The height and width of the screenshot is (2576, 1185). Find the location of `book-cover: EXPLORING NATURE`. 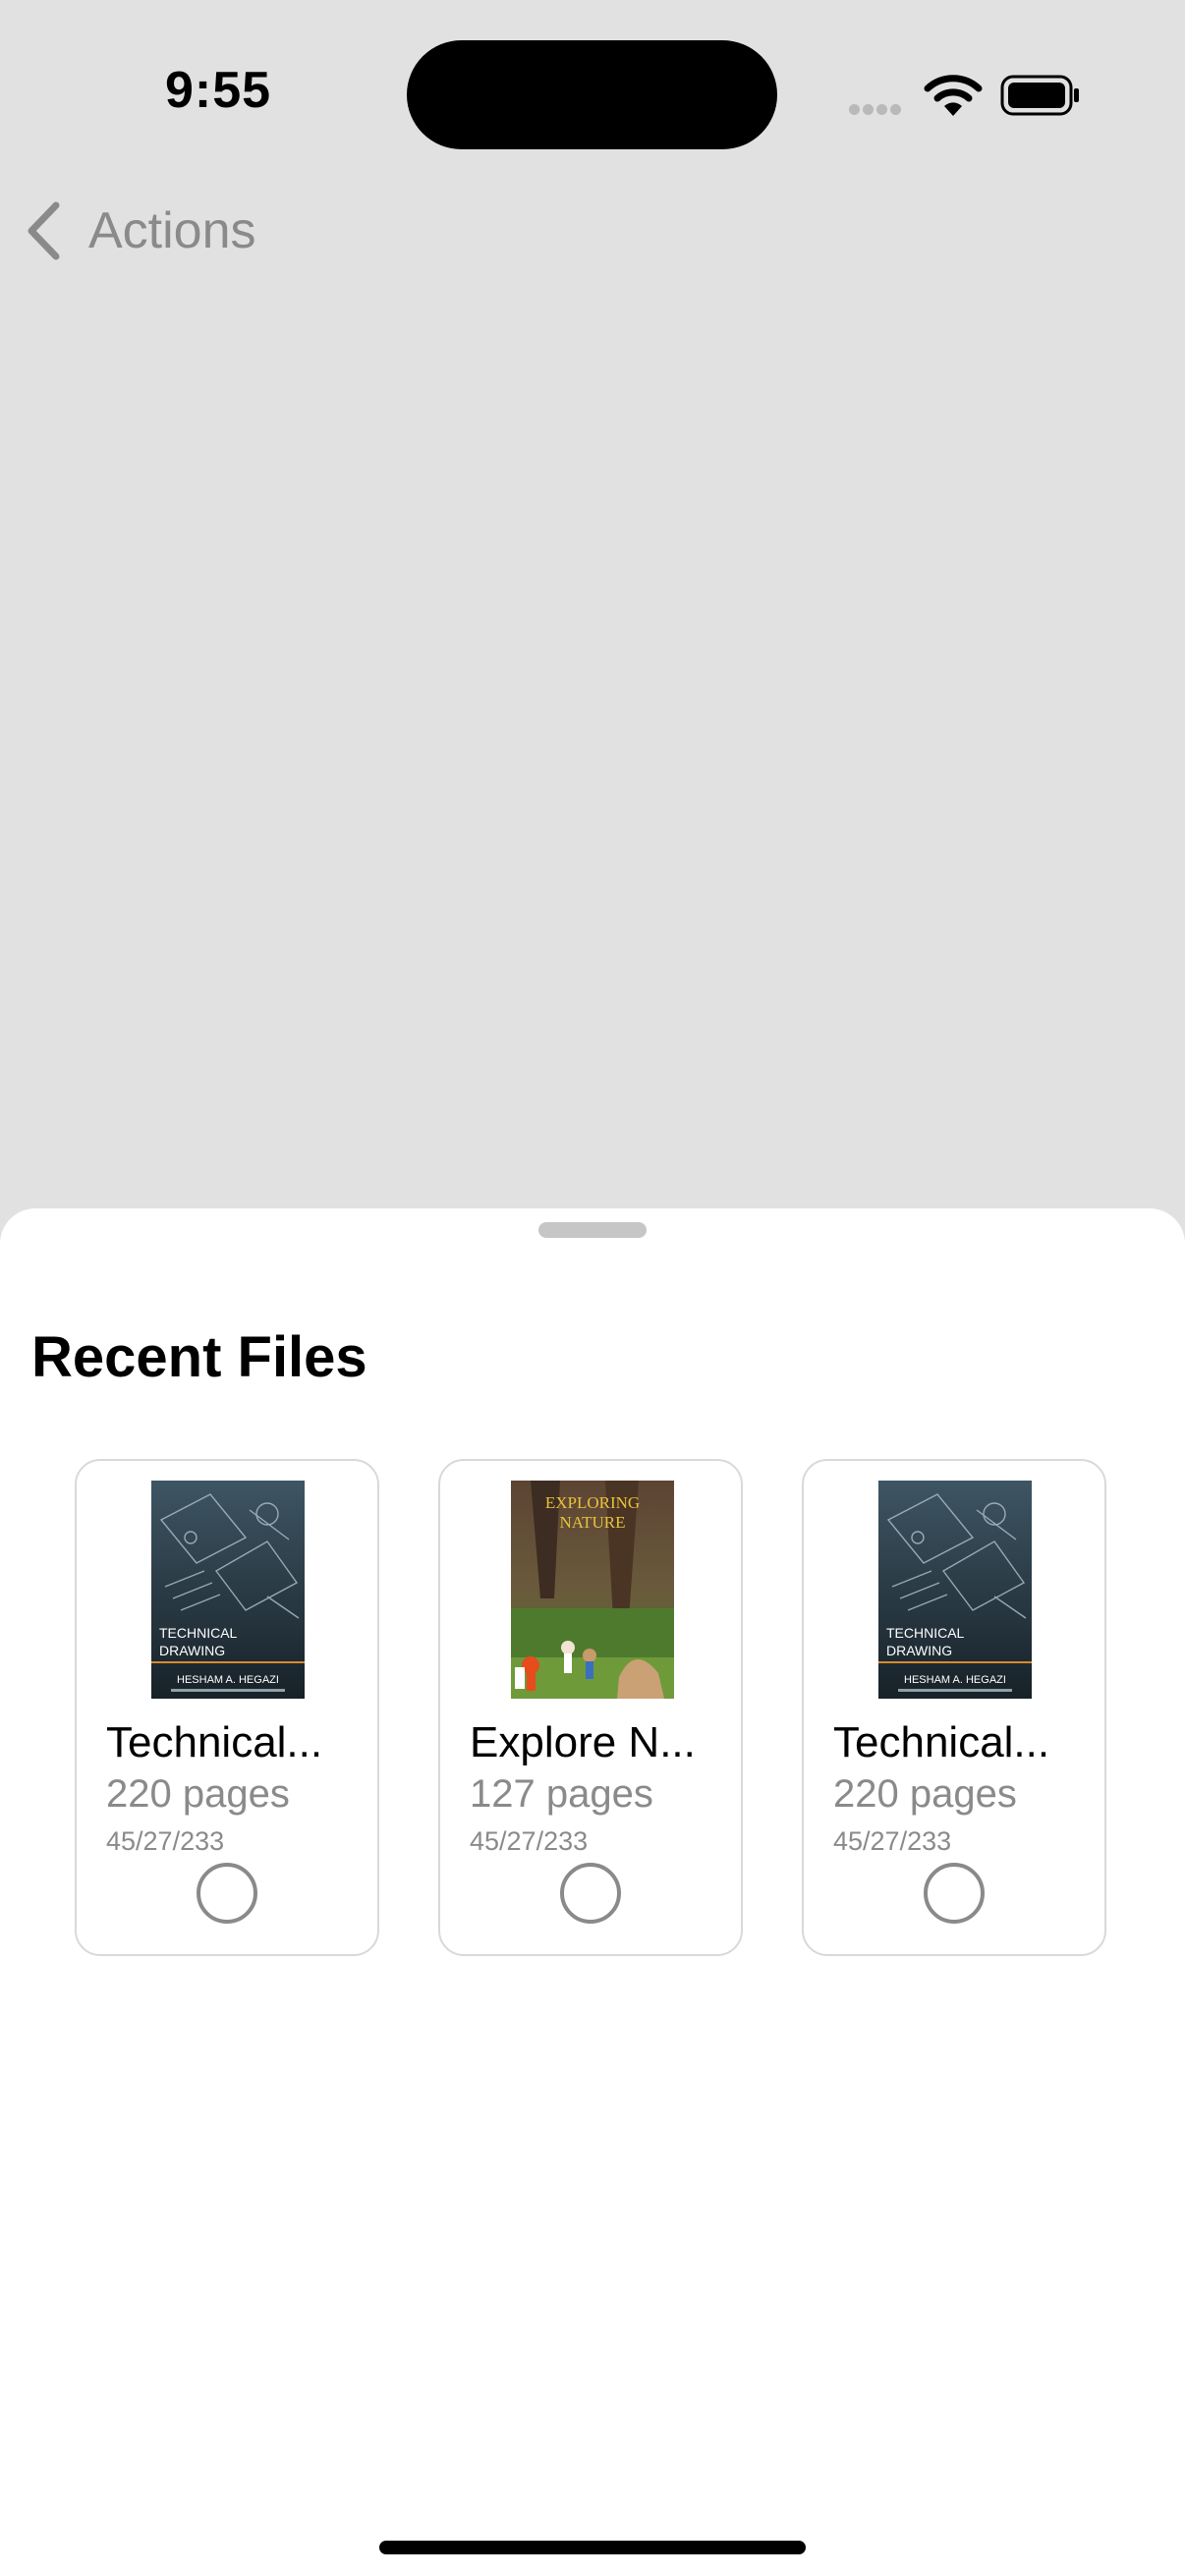

book-cover: EXPLORING NATURE is located at coordinates (592, 1590).